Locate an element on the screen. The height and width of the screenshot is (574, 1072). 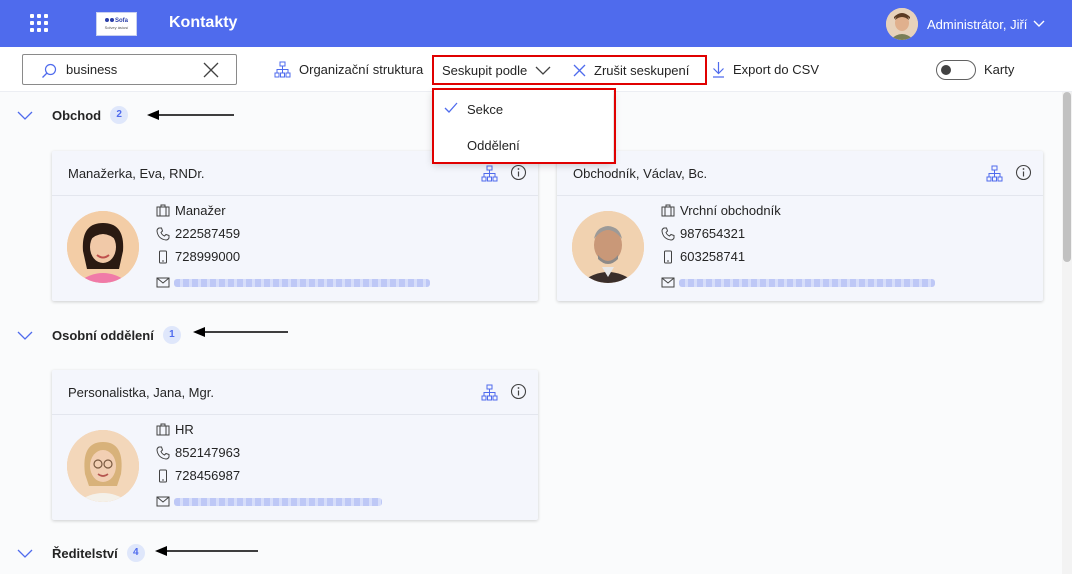
cards-toggle is located at coordinates (956, 70).